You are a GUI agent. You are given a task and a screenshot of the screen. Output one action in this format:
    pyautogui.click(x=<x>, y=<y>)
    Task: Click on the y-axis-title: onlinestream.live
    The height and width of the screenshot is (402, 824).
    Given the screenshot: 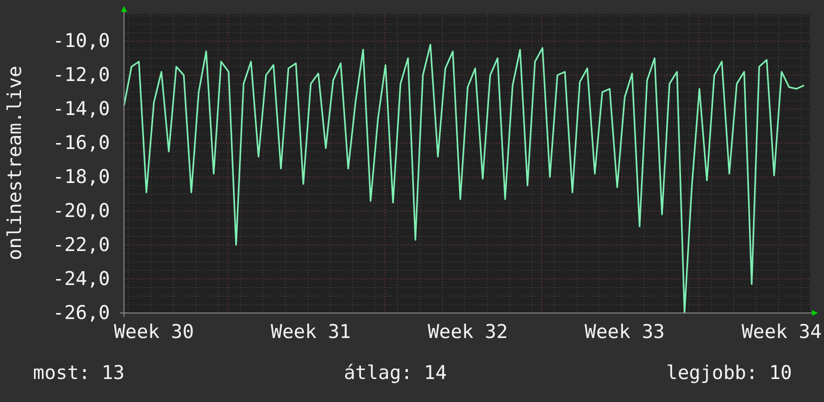 What is the action you would take?
    pyautogui.click(x=15, y=163)
    